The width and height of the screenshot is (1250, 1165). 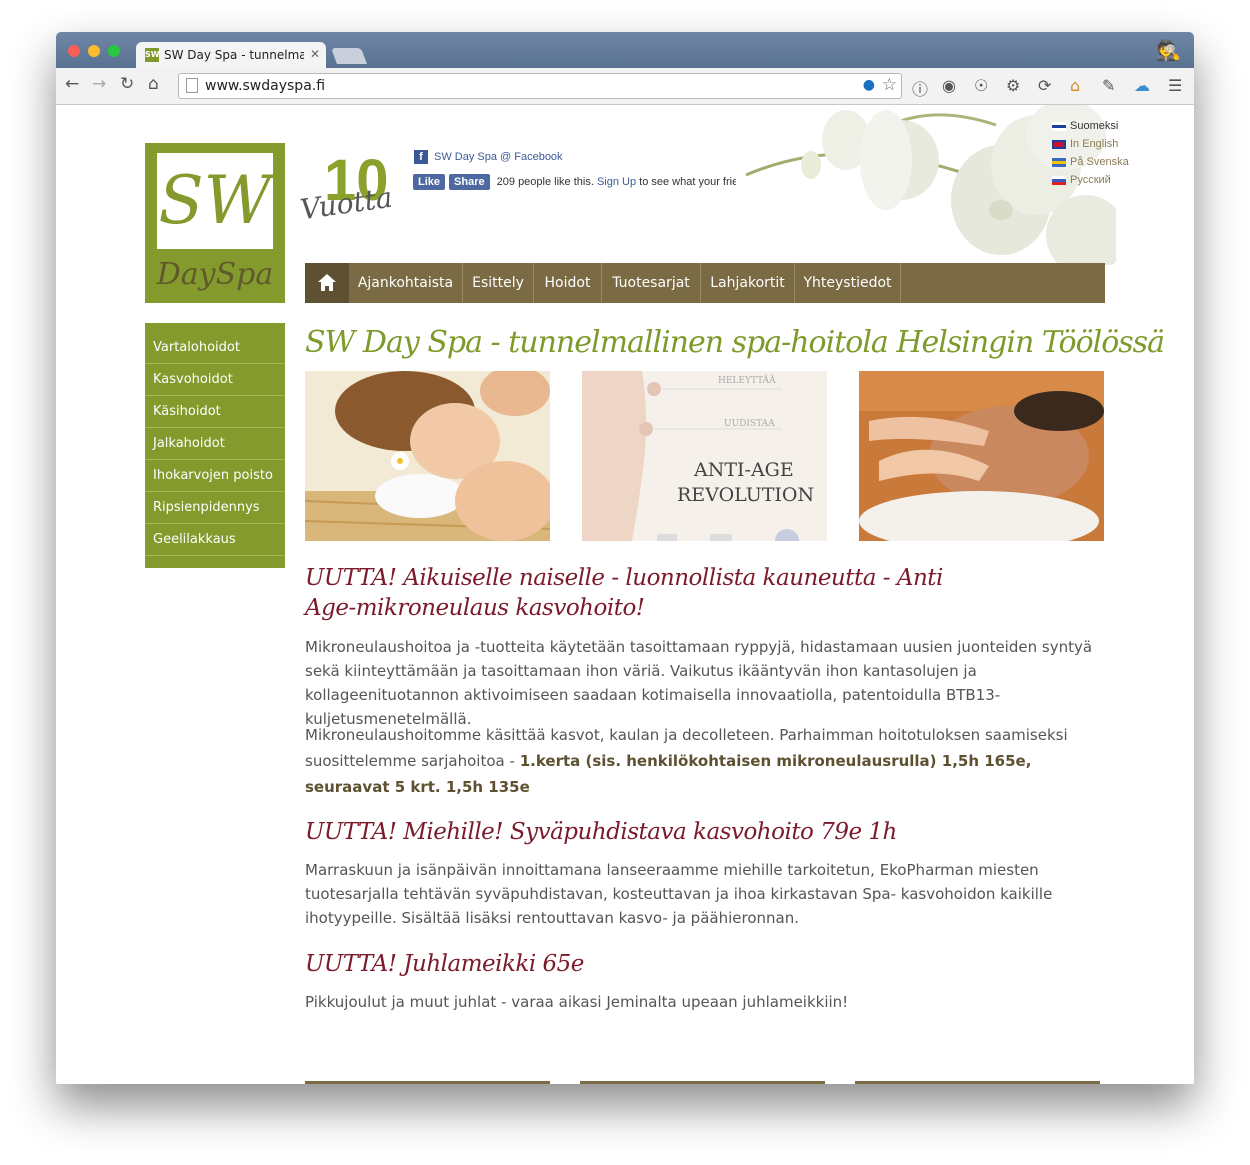 What do you see at coordinates (1168, 50) in the screenshot?
I see `incognito-icon: 🕵` at bounding box center [1168, 50].